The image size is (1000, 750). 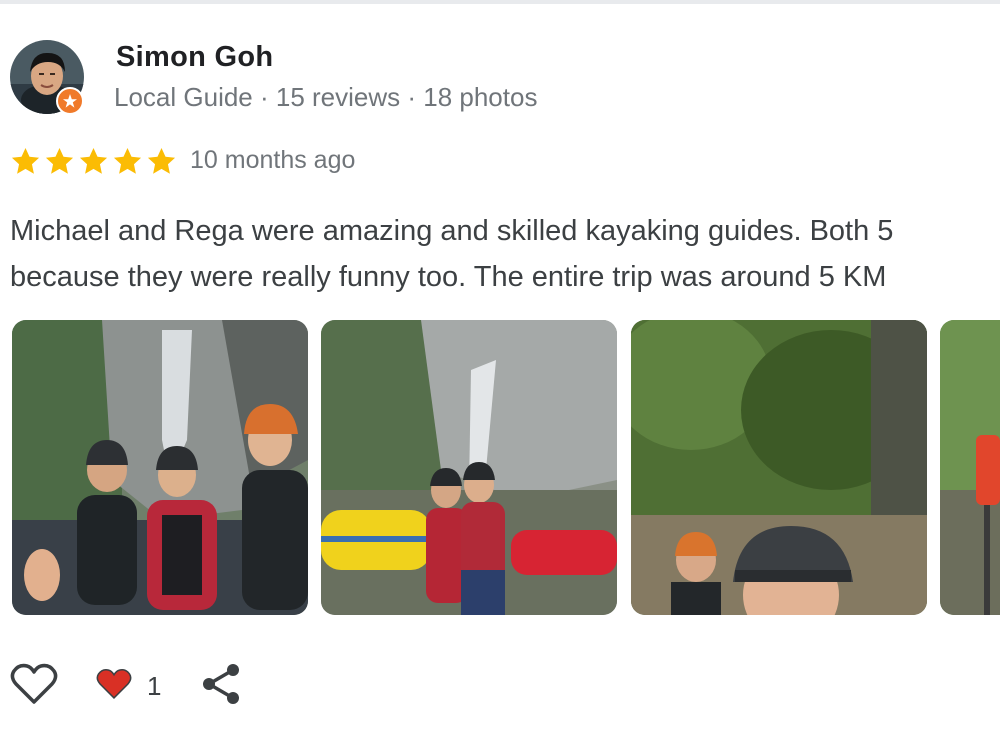 What do you see at coordinates (500, 2) in the screenshot?
I see `top-divider` at bounding box center [500, 2].